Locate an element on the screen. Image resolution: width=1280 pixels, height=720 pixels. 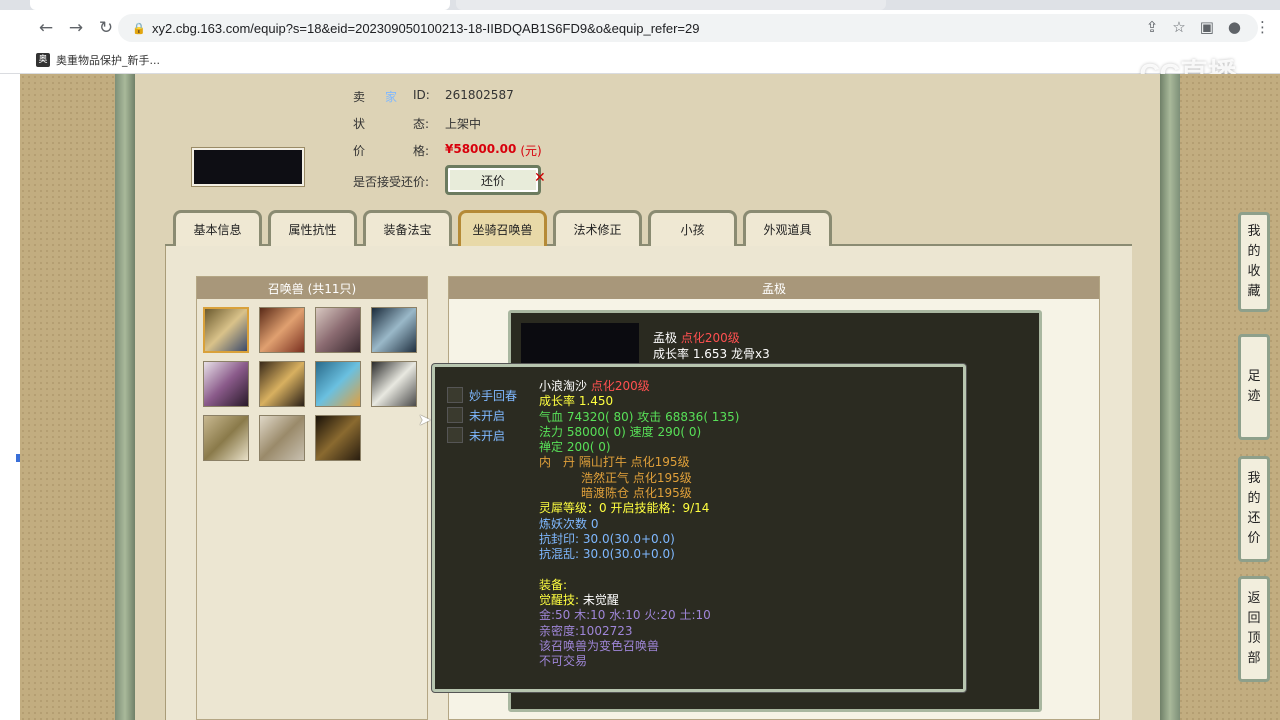
tab-children: 小孩 is located at coordinates (692, 228).